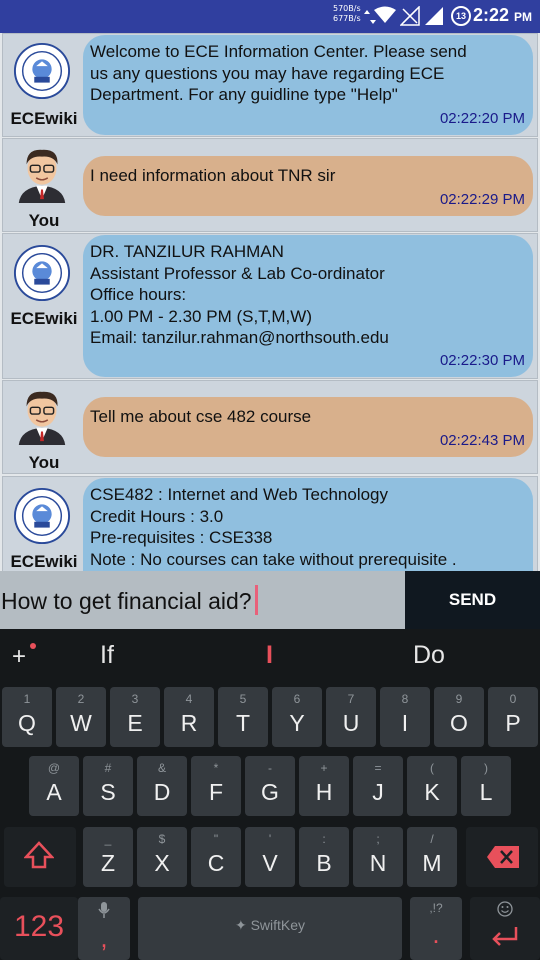 This screenshot has height=960, width=540. Describe the element at coordinates (216, 792) in the screenshot. I see `key-label: F` at that location.